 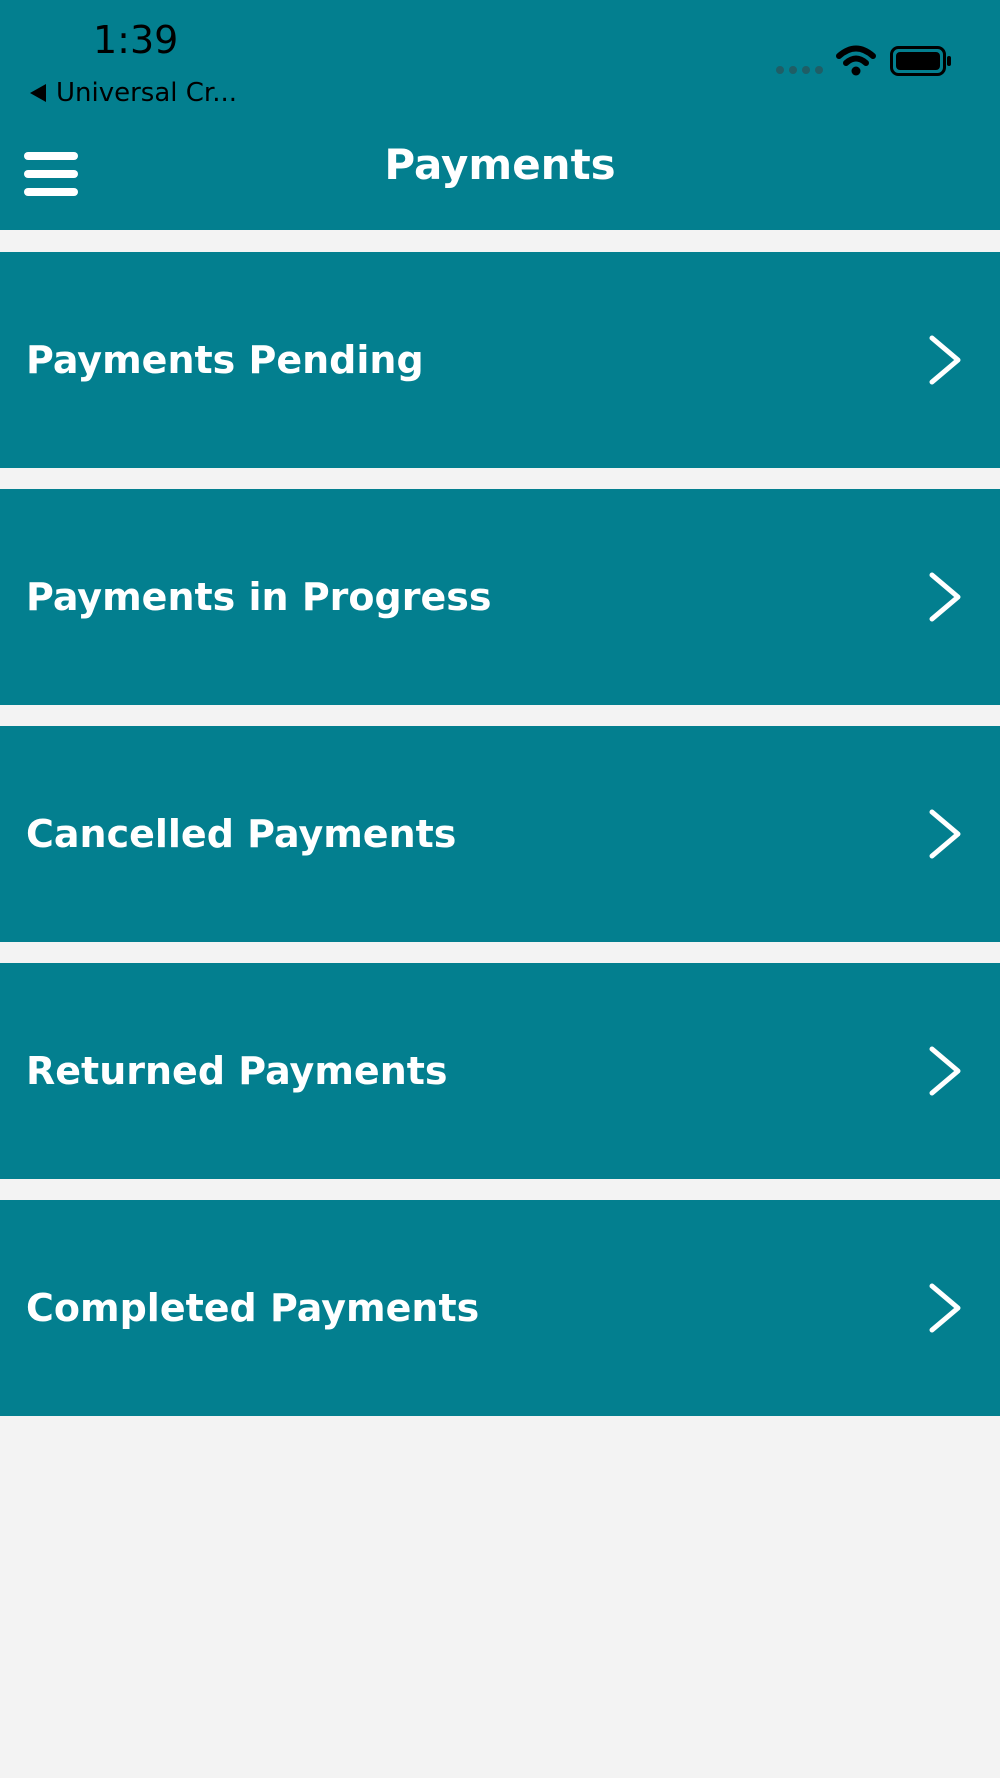 What do you see at coordinates (253, 1308) in the screenshot?
I see `menu-item-label: Completed Payments` at bounding box center [253, 1308].